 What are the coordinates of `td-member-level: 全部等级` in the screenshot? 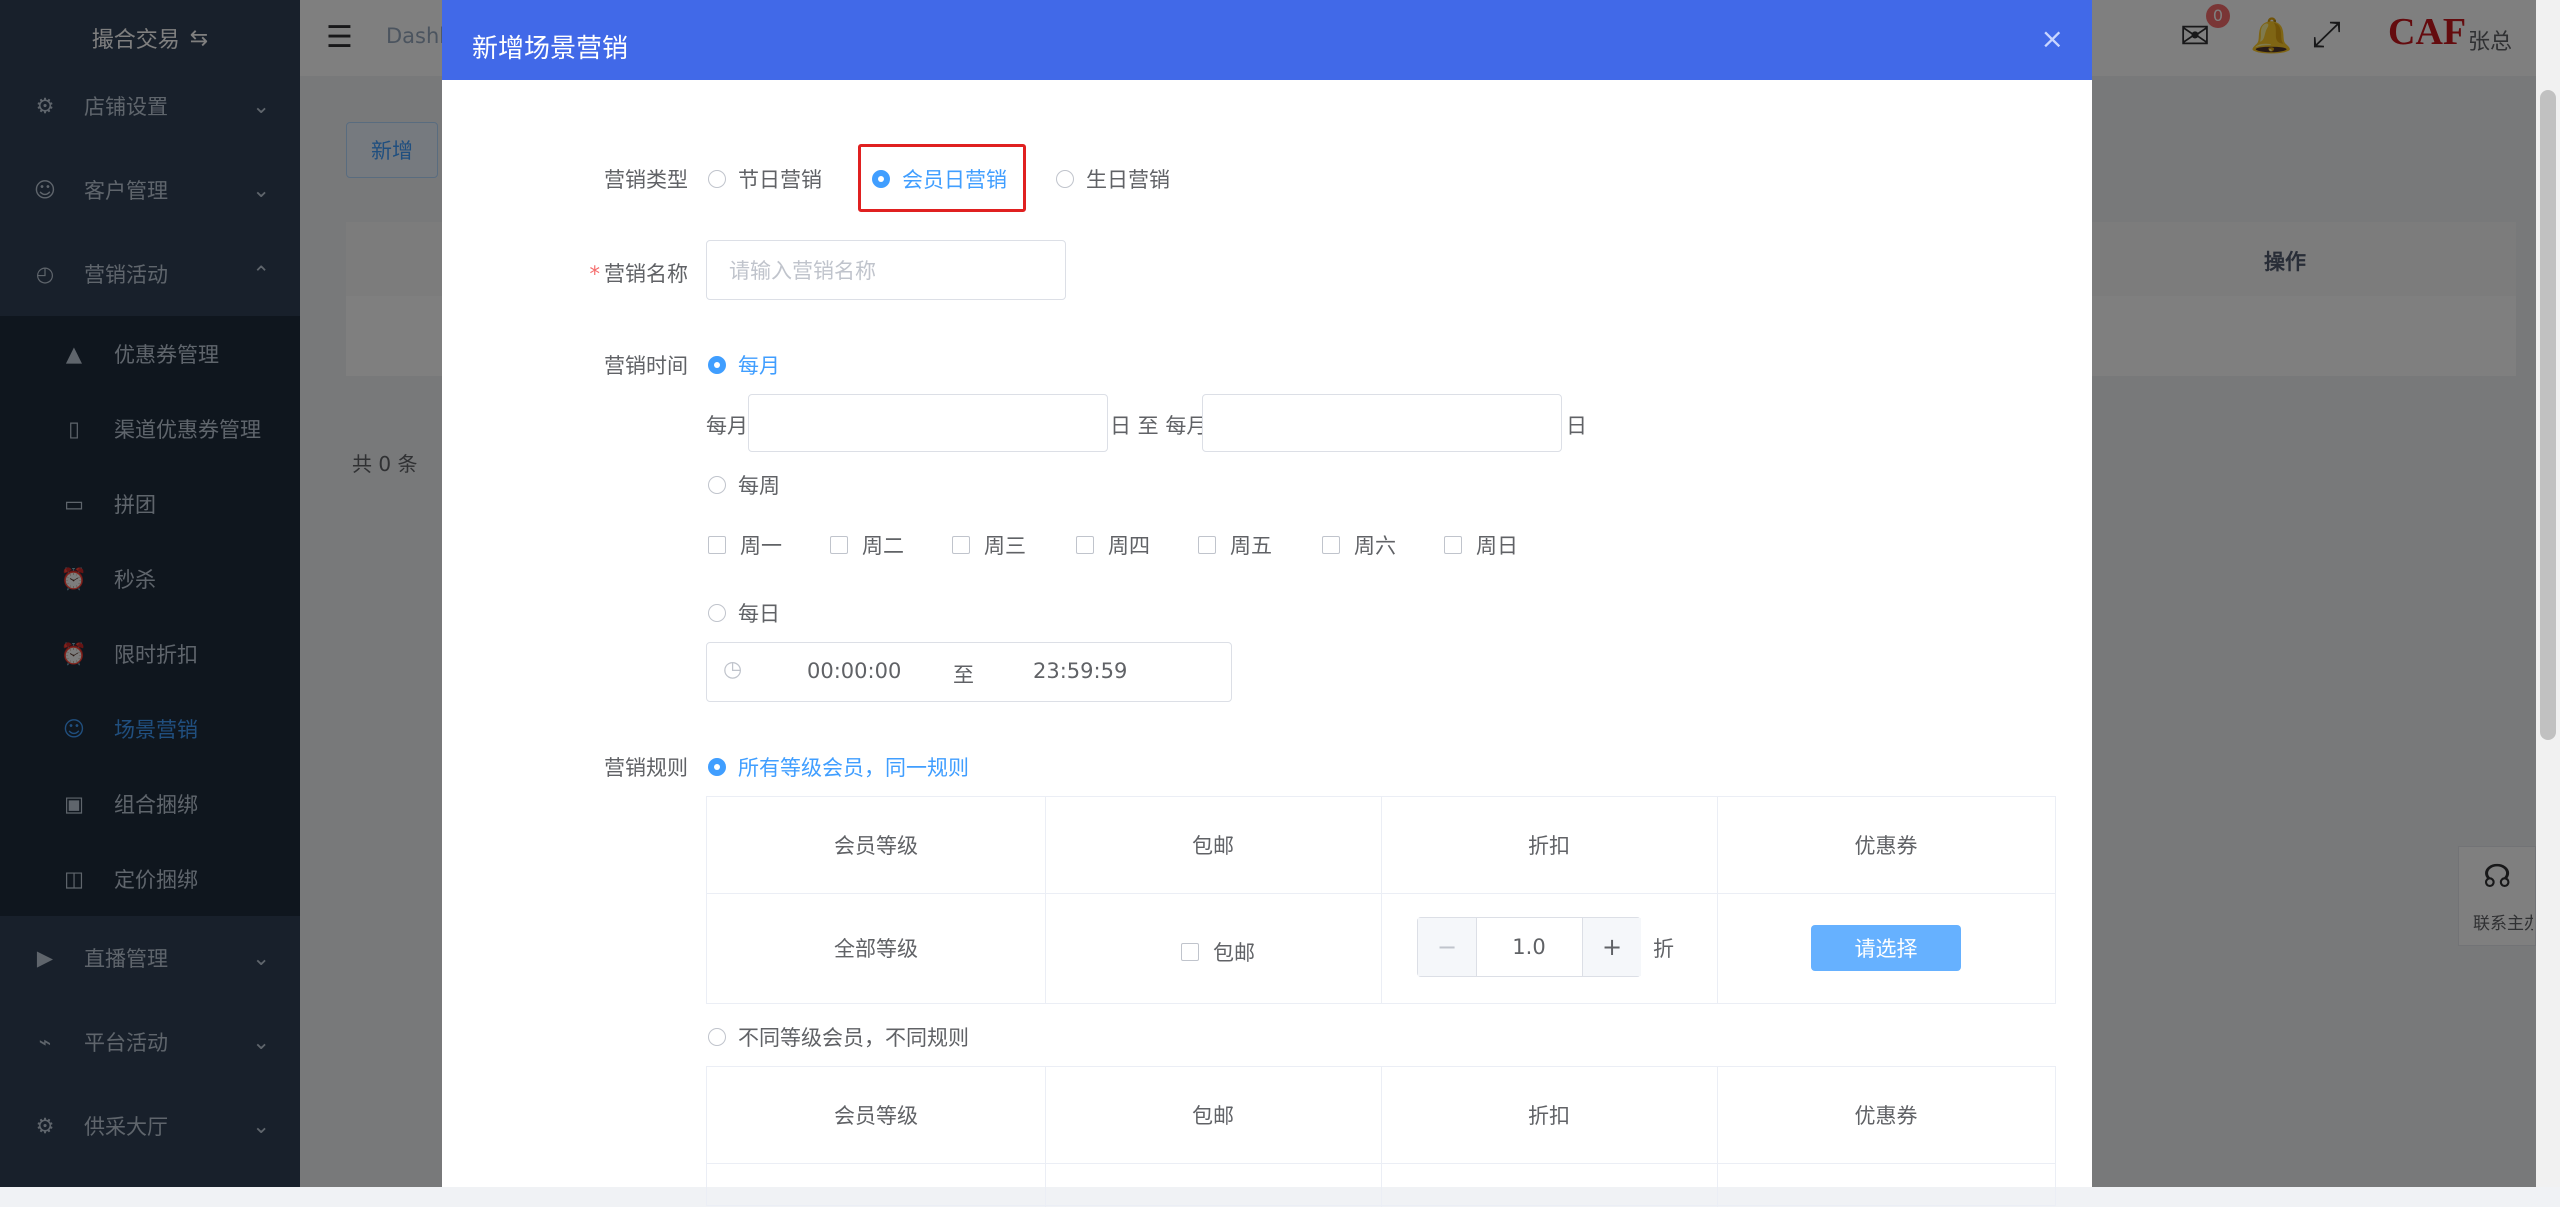 It's located at (876, 949).